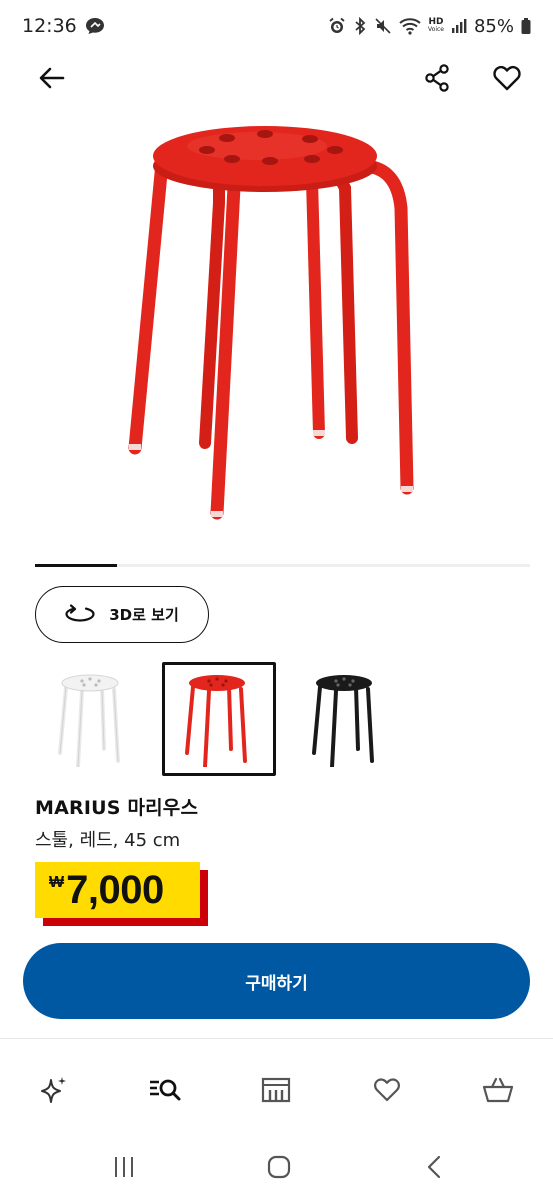  I want to click on status-bar: 12:36 HD Voice 85%, so click(276, 26).